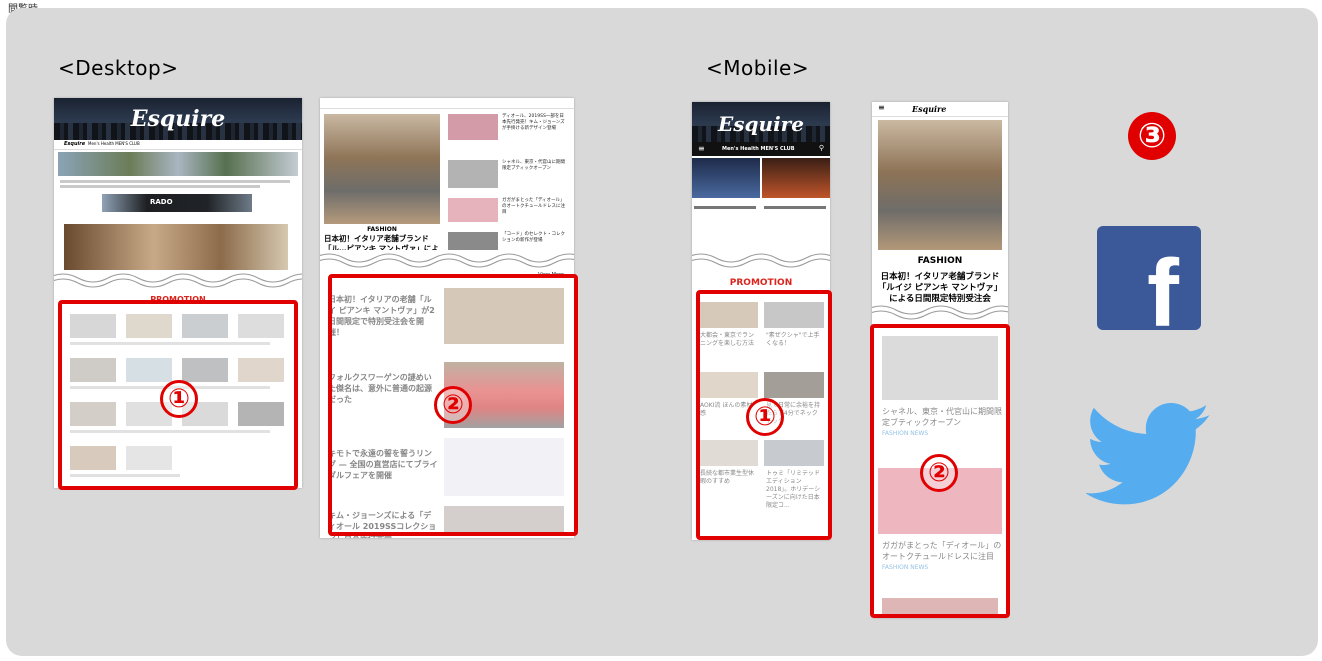  I want to click on side-item-title: 「コード」のセレクト・コレクションの新作が登場, so click(535, 238).